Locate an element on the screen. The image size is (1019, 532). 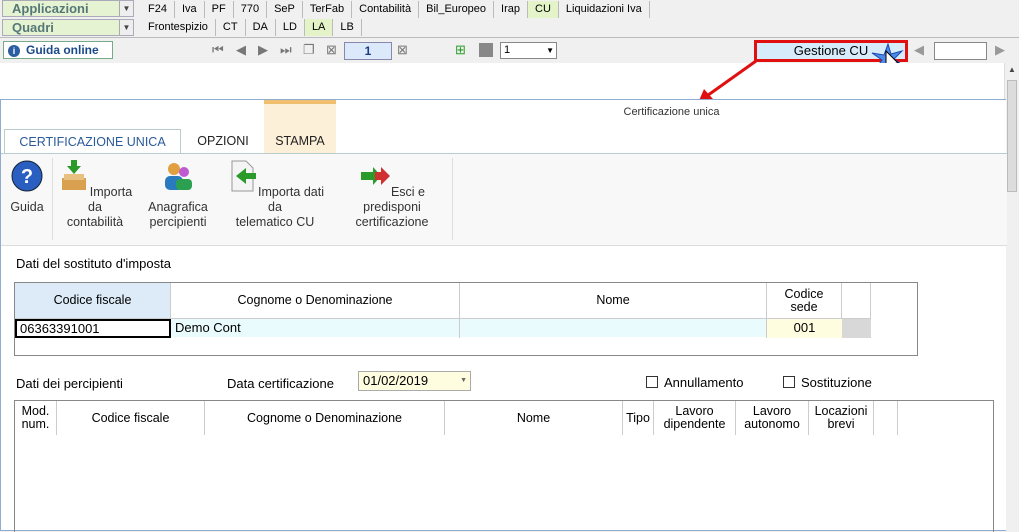
info-icon: i is located at coordinates (14, 51).